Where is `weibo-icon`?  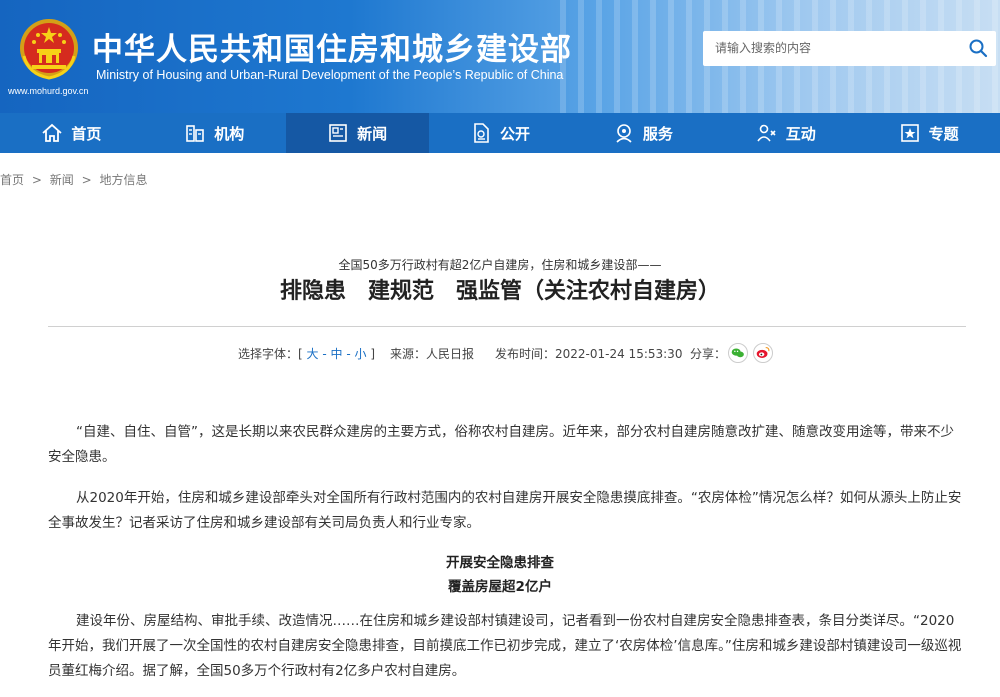 weibo-icon is located at coordinates (763, 352).